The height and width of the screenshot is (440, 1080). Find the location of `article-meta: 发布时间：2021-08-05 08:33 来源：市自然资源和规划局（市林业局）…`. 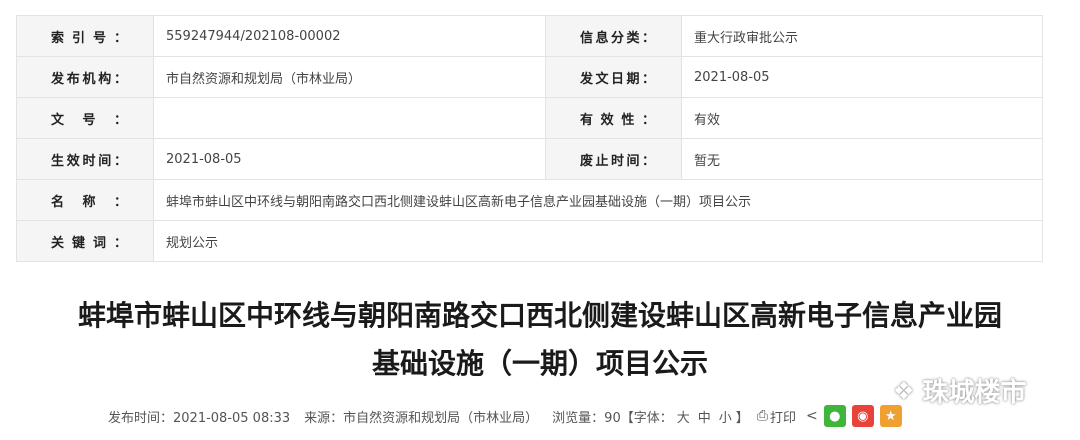

article-meta: 发布时间：2021-08-05 08:33 来源：市自然资源和规划局（市林业局）… is located at coordinates (508, 416).